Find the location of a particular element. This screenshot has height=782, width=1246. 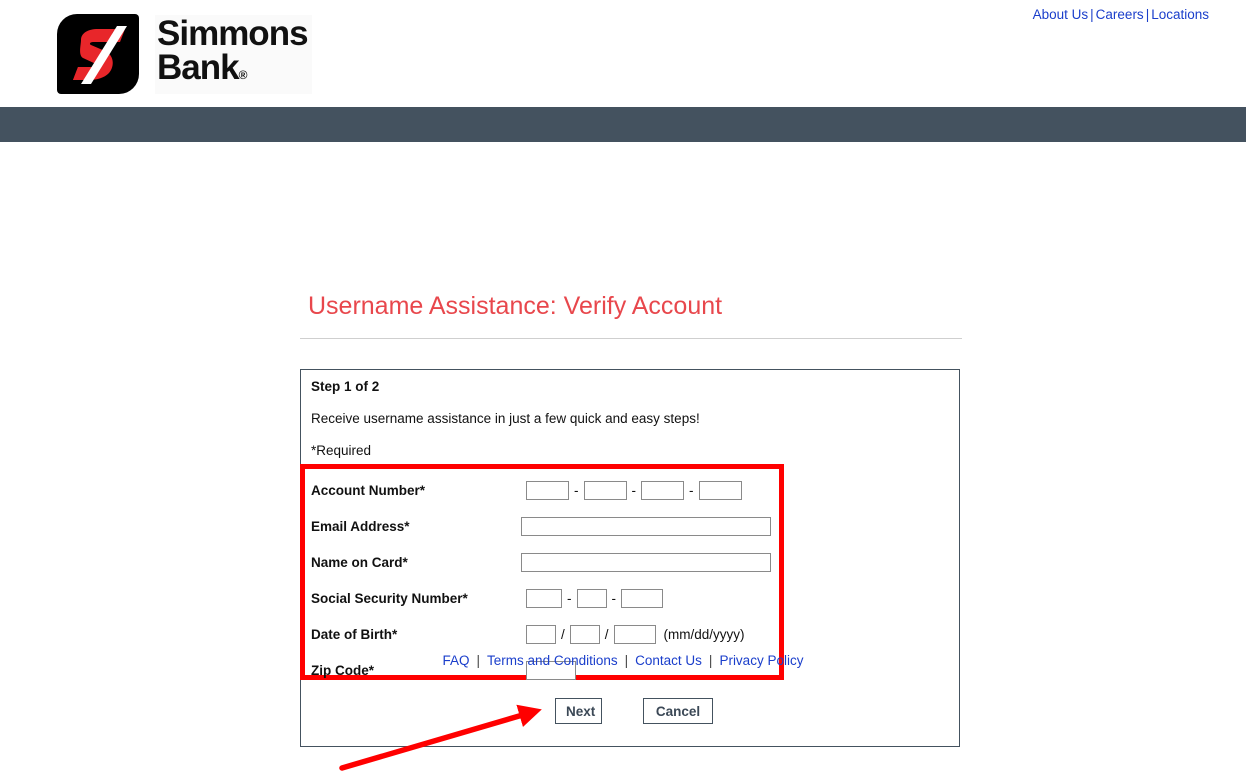

page-title: Username Assistance: Verify Account is located at coordinates (515, 306).